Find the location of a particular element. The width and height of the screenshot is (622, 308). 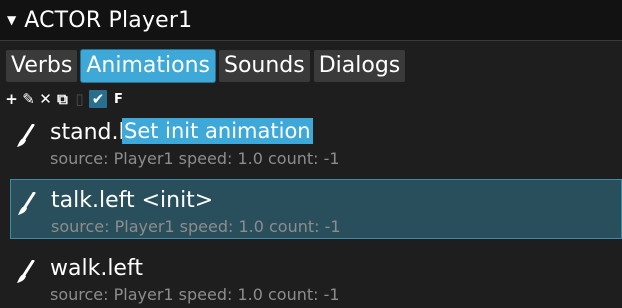

tab-animations: Animations is located at coordinates (148, 66).